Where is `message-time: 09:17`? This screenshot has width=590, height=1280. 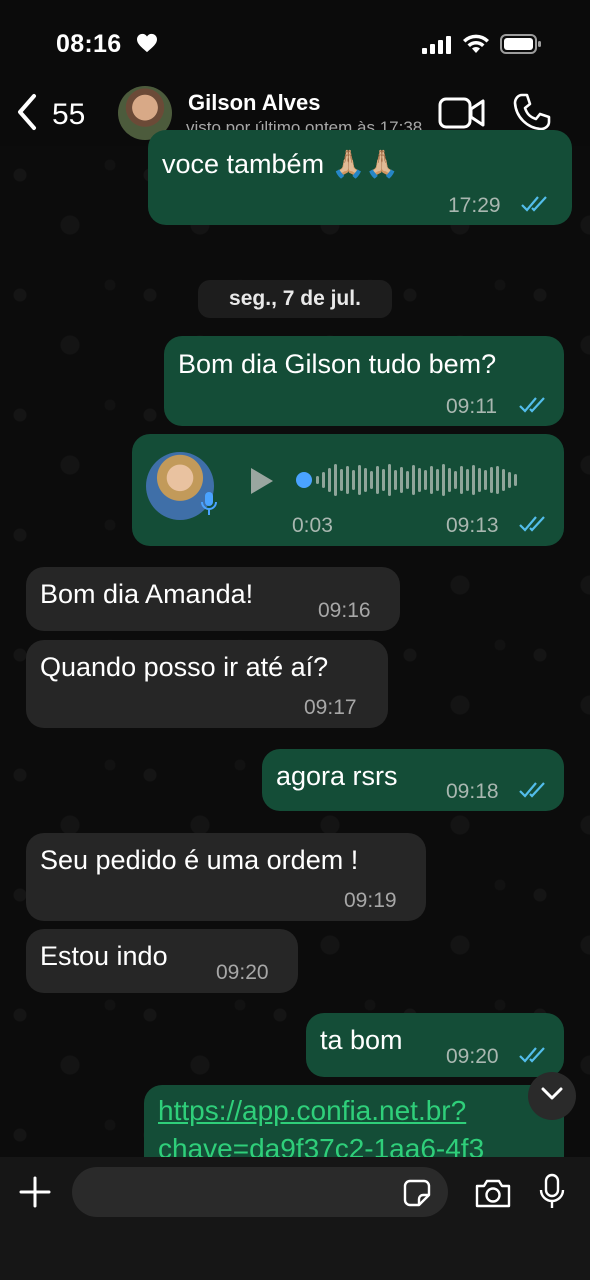
message-time: 09:17 is located at coordinates (330, 707).